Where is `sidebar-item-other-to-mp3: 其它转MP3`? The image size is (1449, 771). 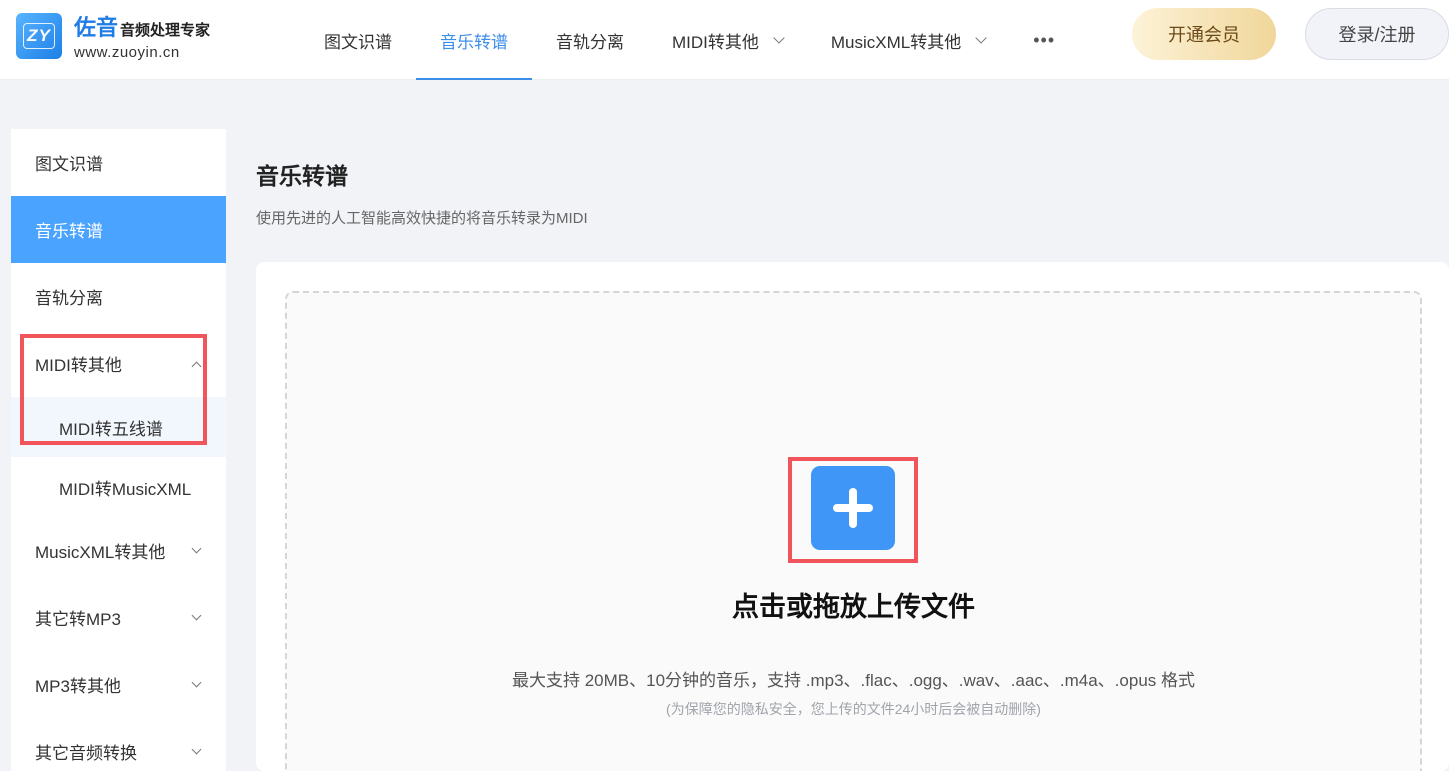
sidebar-item-other-to-mp3: 其它转MP3 is located at coordinates (118, 617).